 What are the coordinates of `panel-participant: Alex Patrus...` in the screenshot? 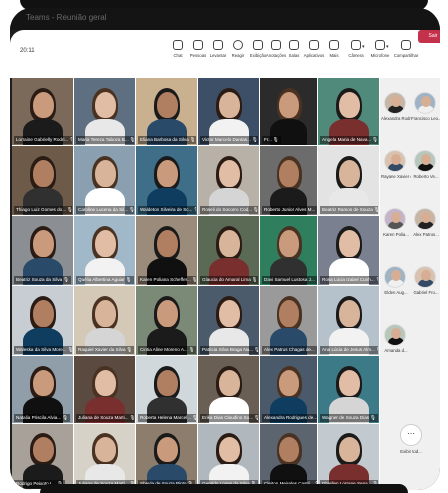 It's located at (425, 222).